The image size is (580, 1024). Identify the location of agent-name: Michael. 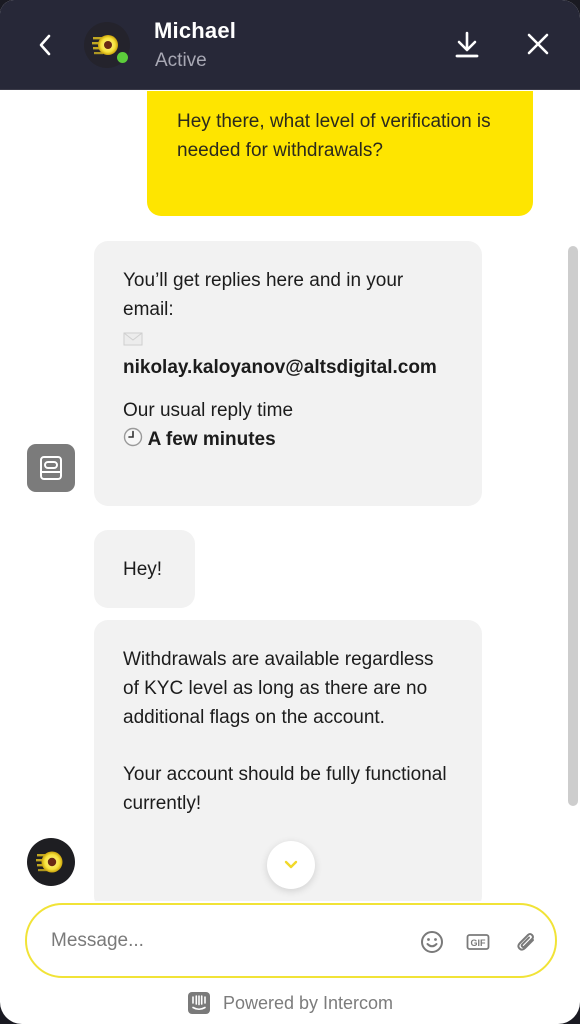
(195, 30).